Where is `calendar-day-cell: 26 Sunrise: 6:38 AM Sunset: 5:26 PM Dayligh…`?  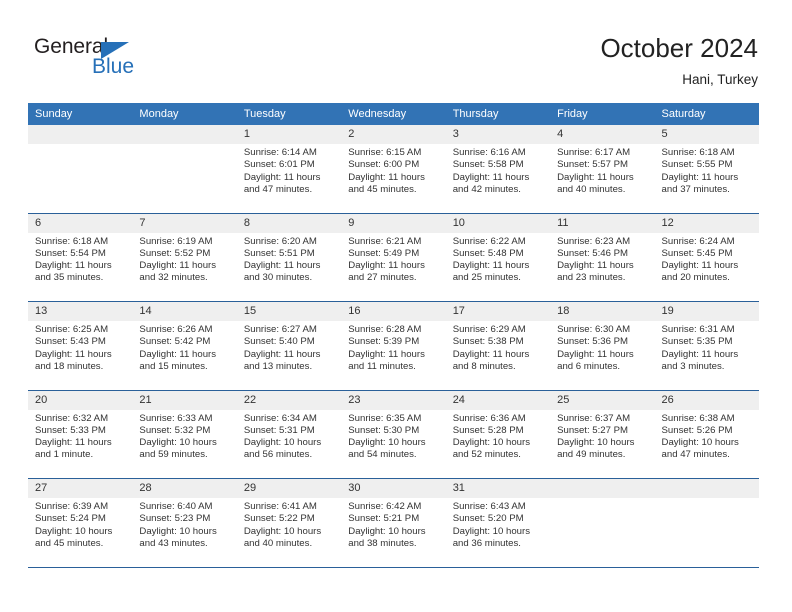 calendar-day-cell: 26 Sunrise: 6:38 AM Sunset: 5:26 PM Dayligh… is located at coordinates (706, 434).